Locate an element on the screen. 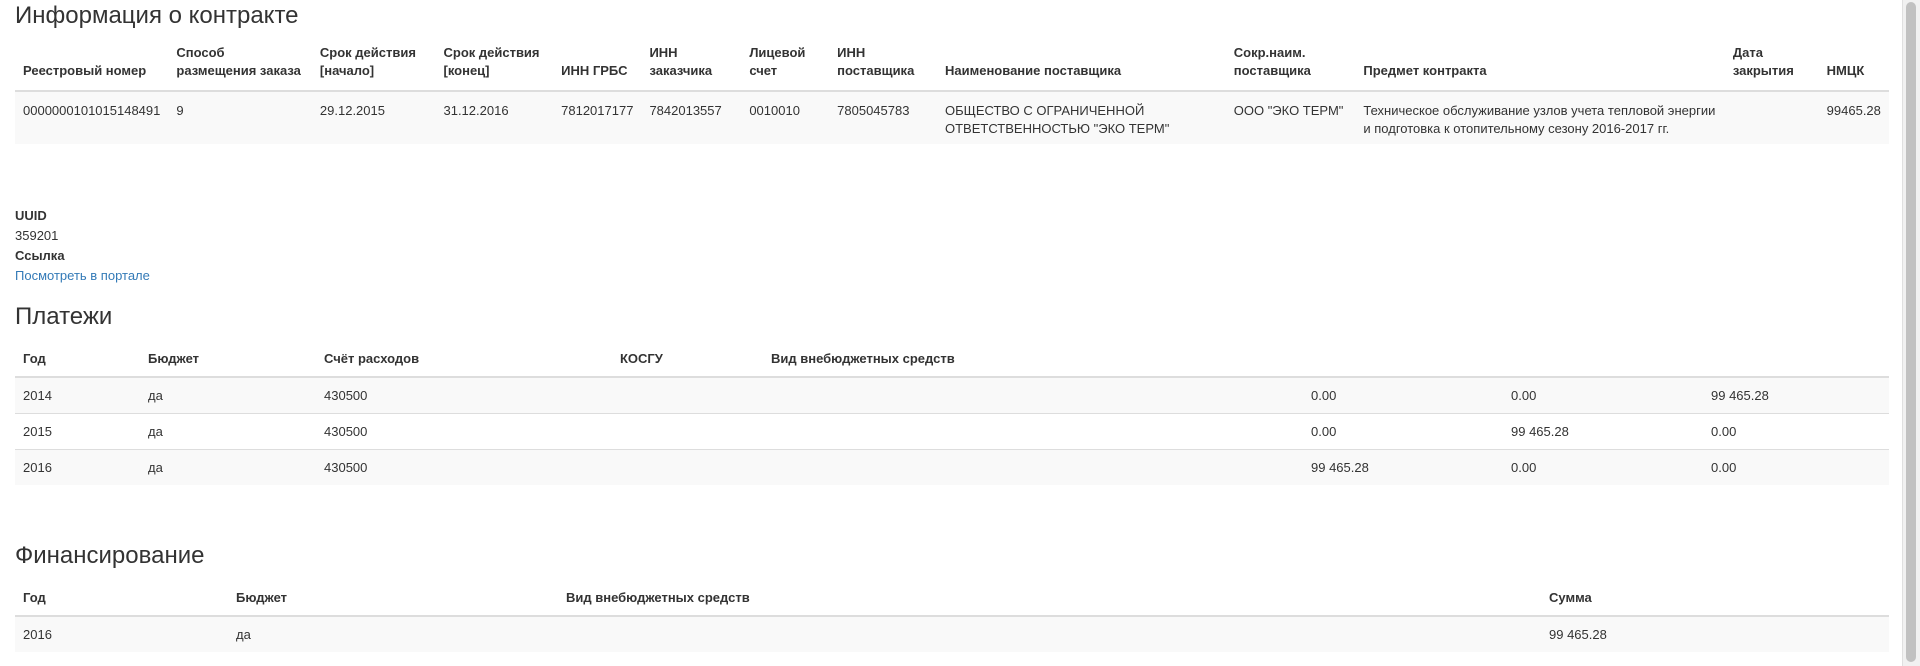 The height and width of the screenshot is (666, 1920). cell-year: 2014 is located at coordinates (77, 395).